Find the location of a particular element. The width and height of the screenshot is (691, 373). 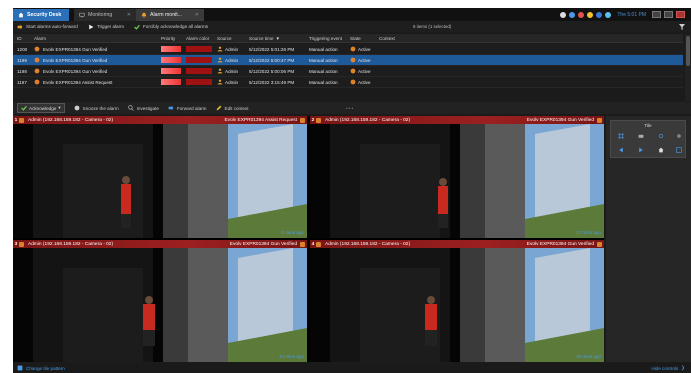

col-priority: Priority is located at coordinates (168, 38).